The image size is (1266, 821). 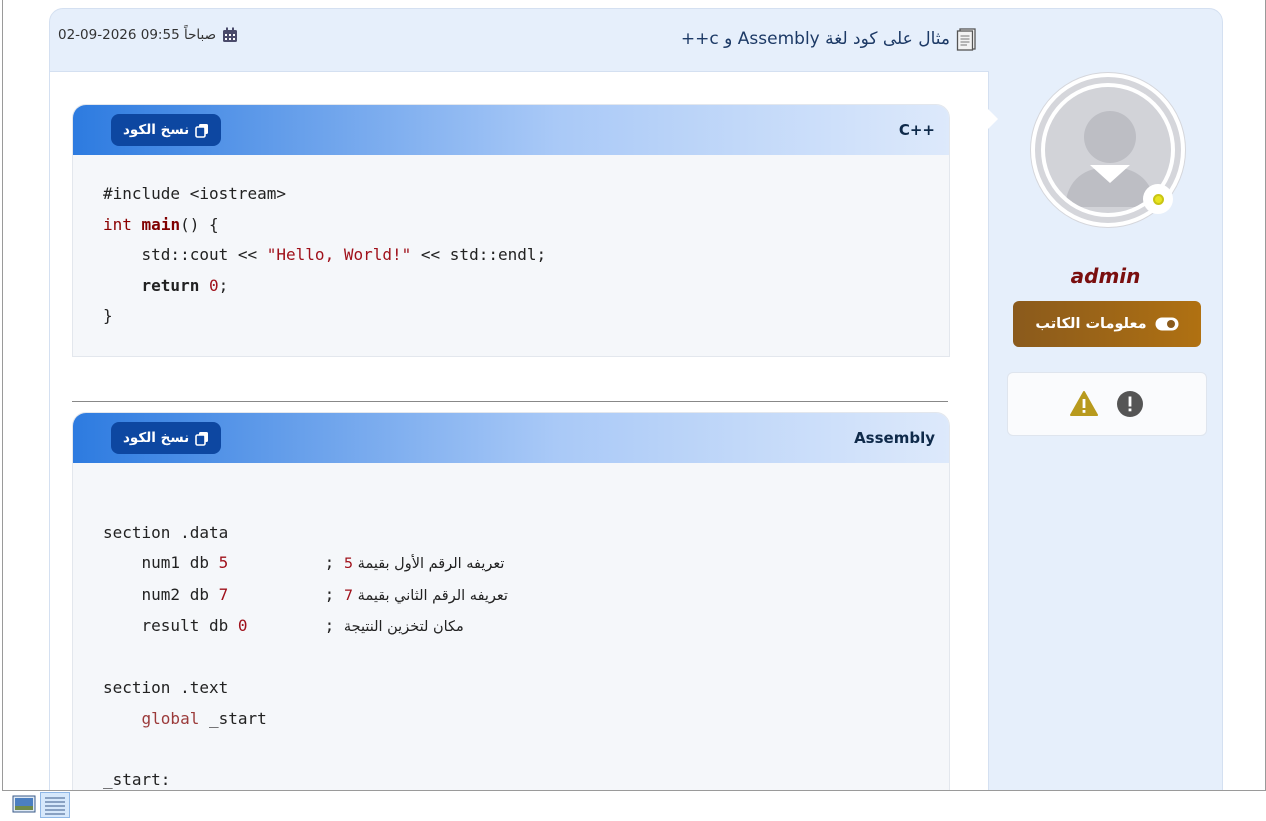 What do you see at coordinates (967, 39) in the screenshot?
I see `document-icon` at bounding box center [967, 39].